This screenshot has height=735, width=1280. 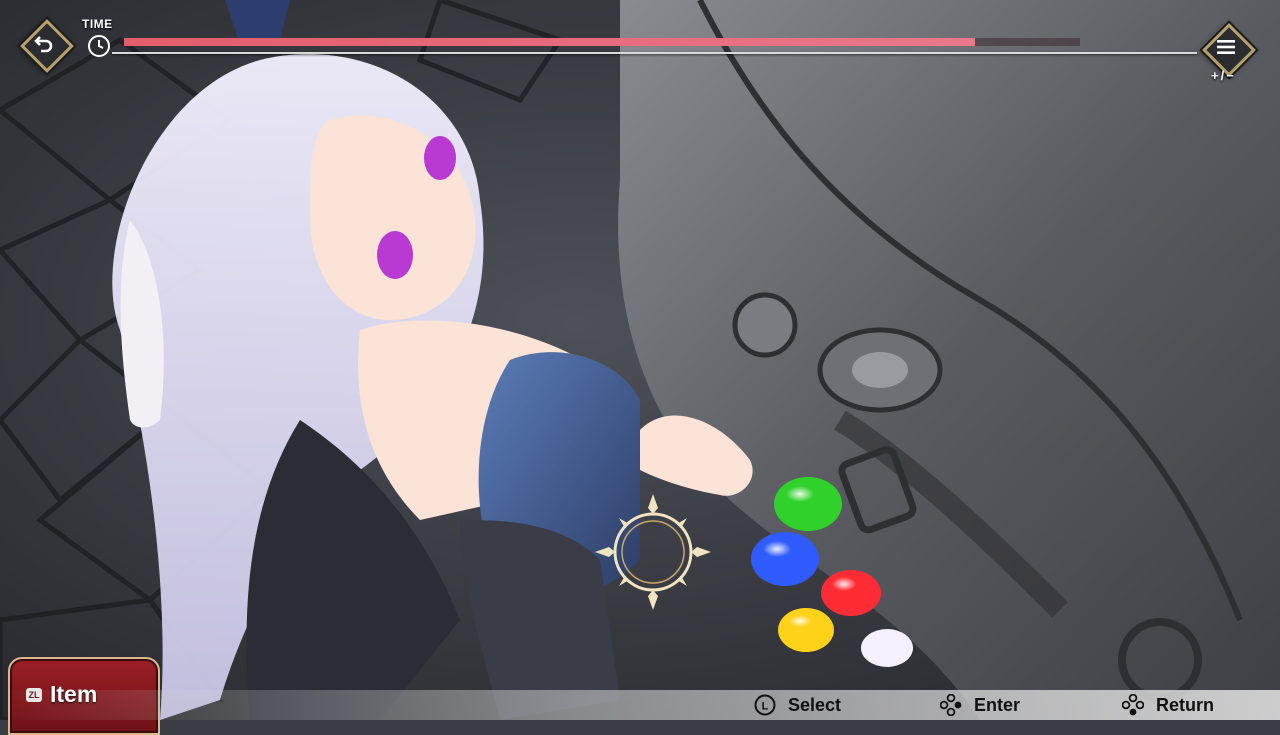 I want to click on hint-return: Return, so click(x=1168, y=705).